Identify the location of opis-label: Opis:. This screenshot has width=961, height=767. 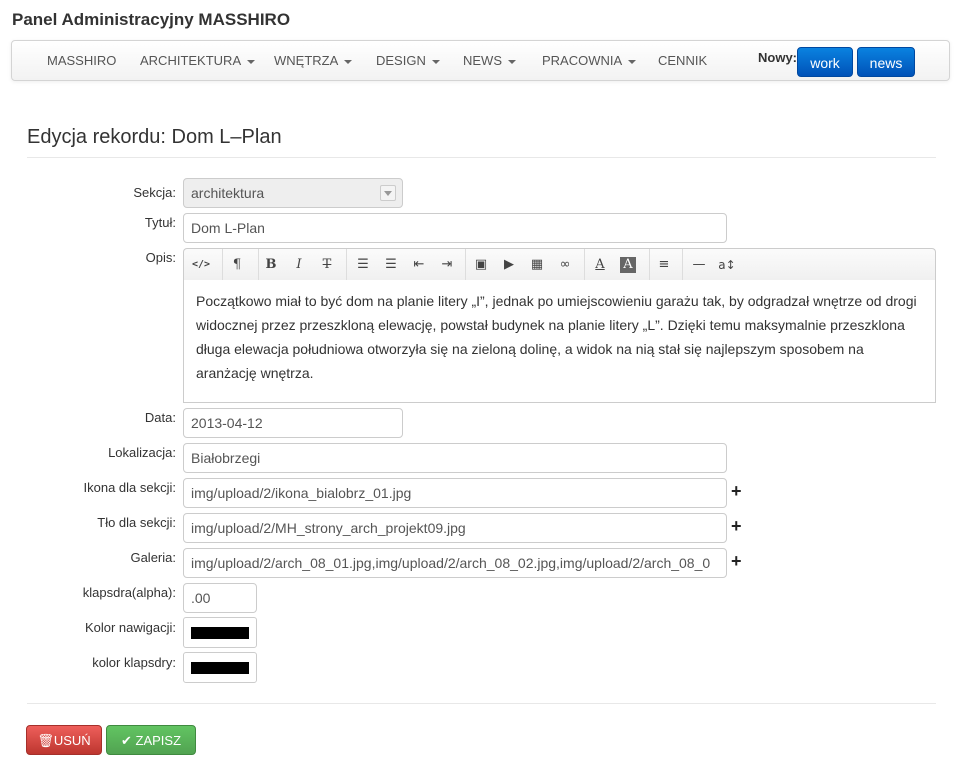
(160, 257).